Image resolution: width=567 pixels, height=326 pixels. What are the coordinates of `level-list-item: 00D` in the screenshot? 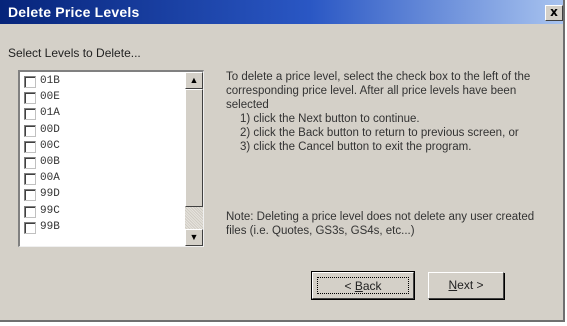 It's located at (102, 131).